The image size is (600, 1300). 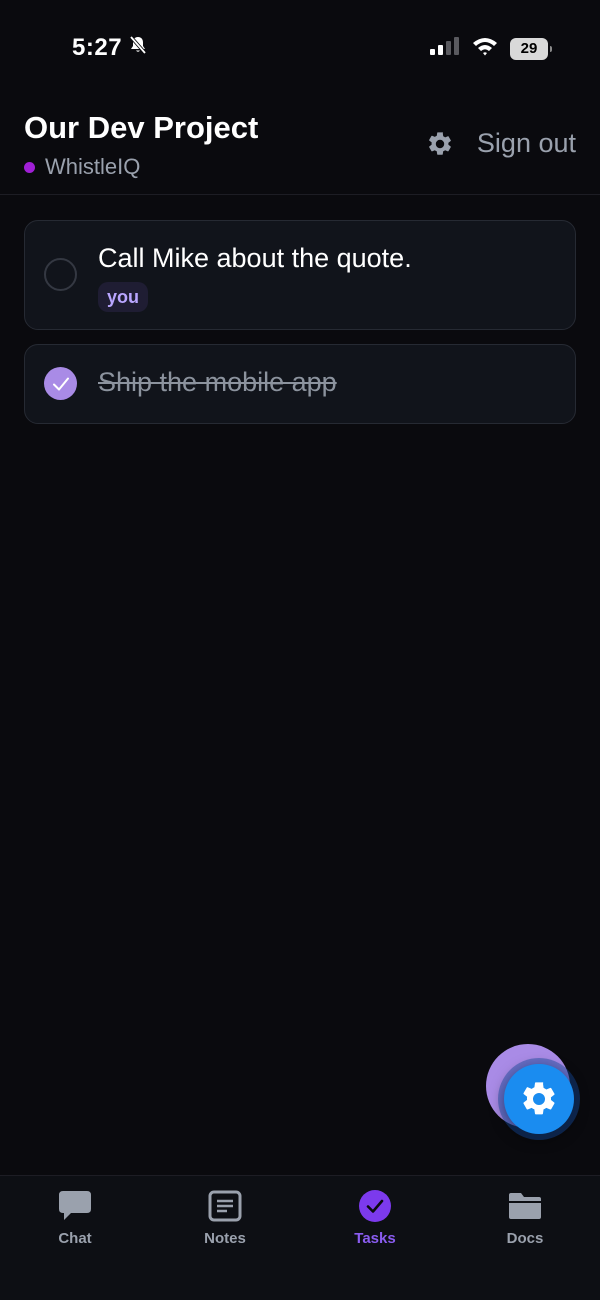 What do you see at coordinates (225, 1206) in the screenshot?
I see `notes-icon` at bounding box center [225, 1206].